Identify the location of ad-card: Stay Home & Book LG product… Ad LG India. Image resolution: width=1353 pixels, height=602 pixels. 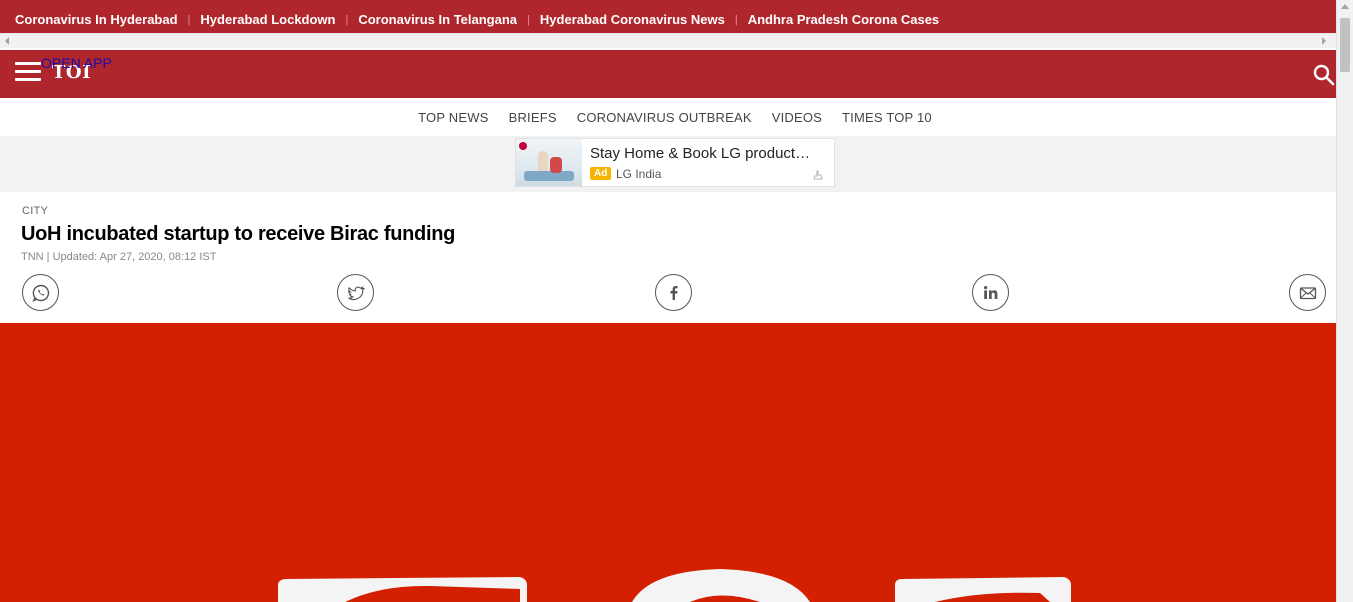
(675, 162).